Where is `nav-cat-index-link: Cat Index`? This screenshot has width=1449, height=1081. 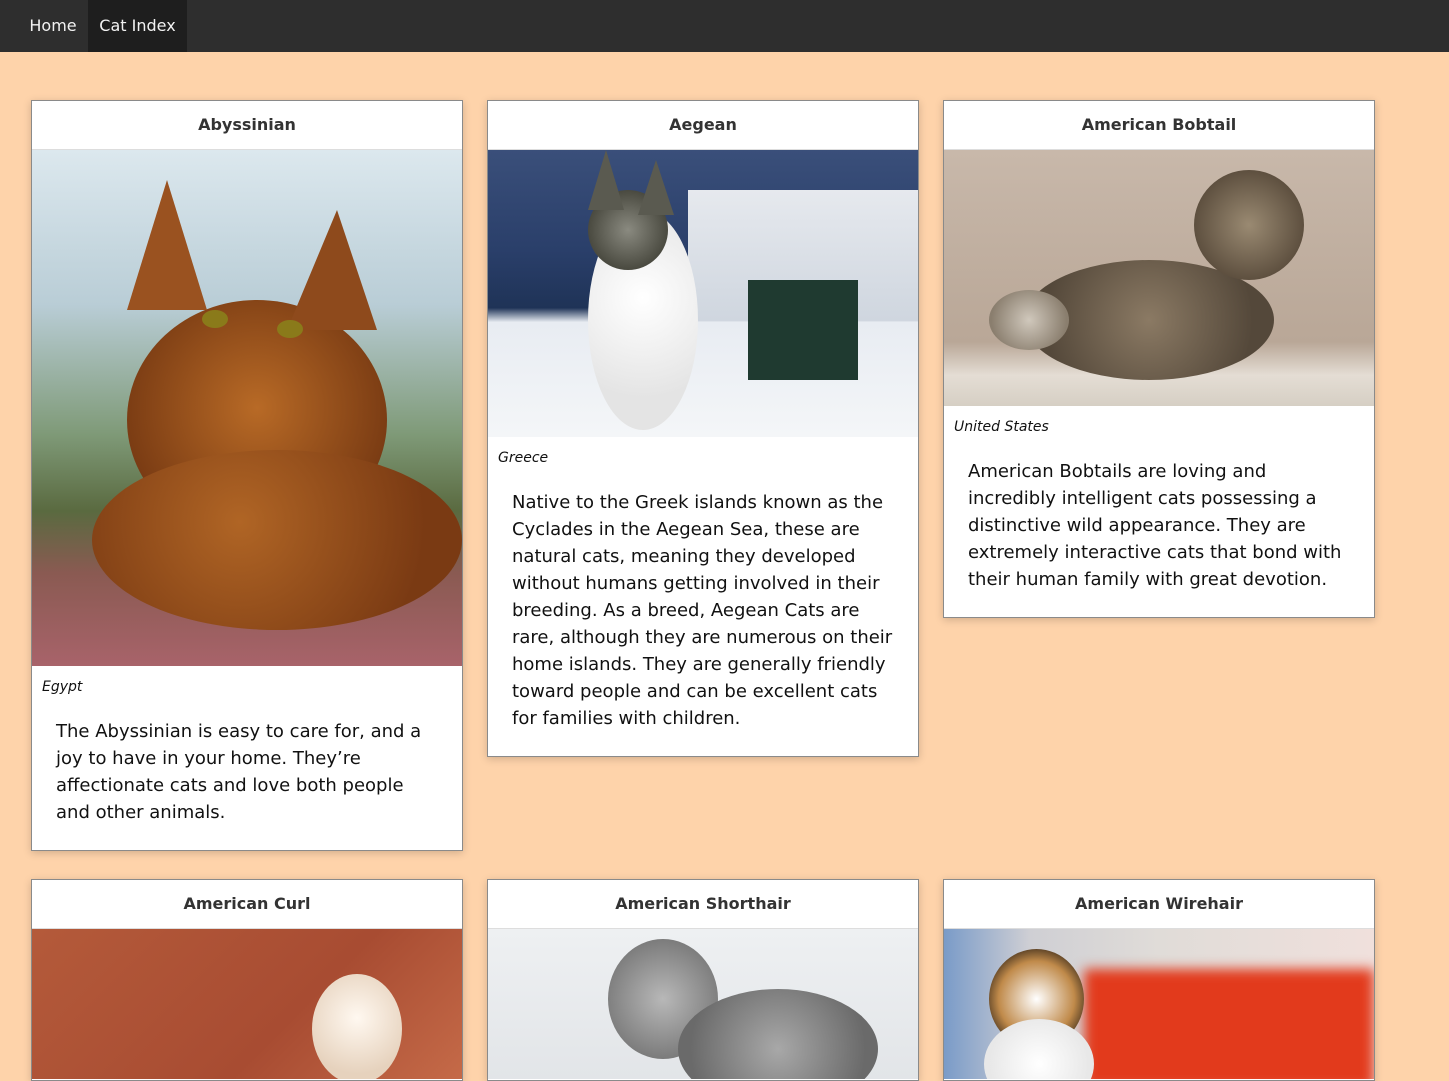
nav-cat-index-link: Cat Index is located at coordinates (137, 26).